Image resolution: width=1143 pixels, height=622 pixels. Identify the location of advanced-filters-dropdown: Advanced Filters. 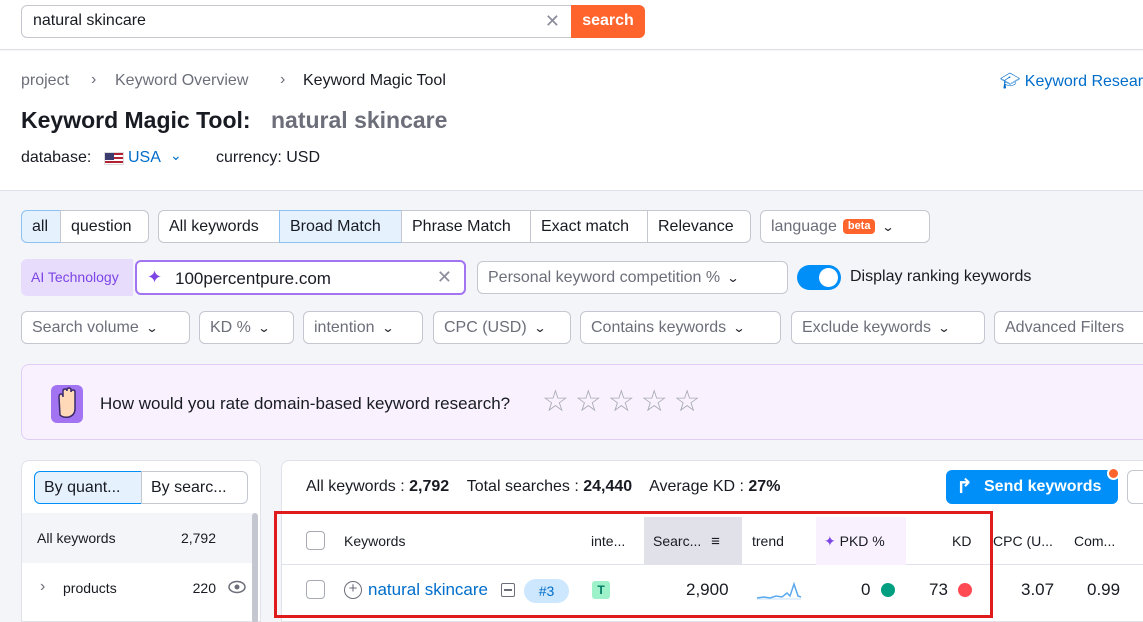
(1068, 327).